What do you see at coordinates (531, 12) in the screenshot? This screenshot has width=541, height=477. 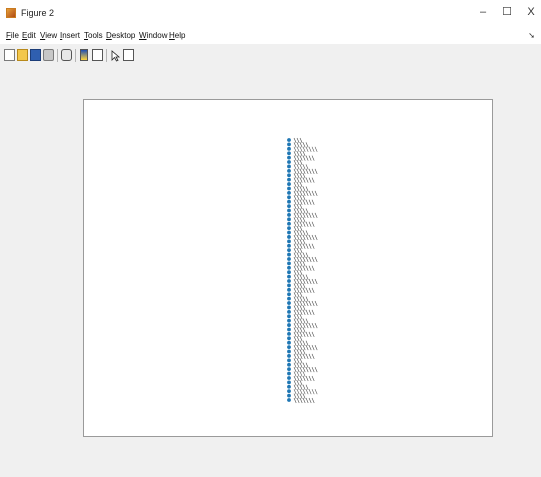 I see `close-button: X` at bounding box center [531, 12].